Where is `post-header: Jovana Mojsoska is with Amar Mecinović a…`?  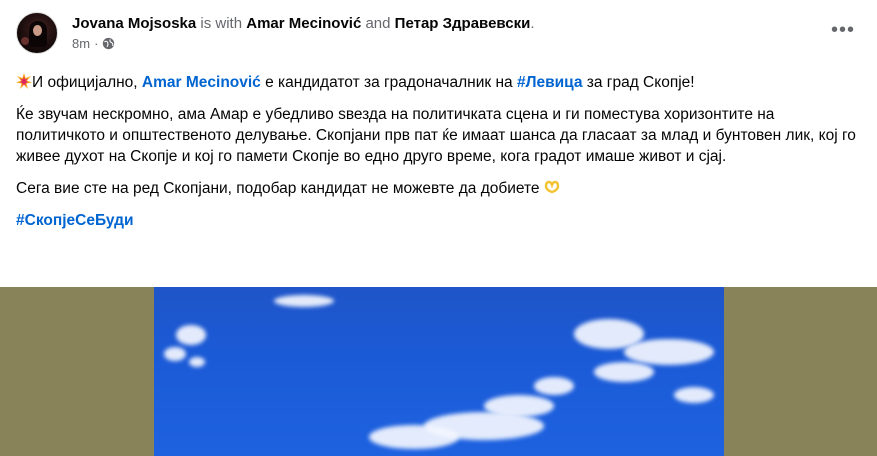
post-header: Jovana Mojsoska is with Amar Mecinović a… is located at coordinates (438, 34).